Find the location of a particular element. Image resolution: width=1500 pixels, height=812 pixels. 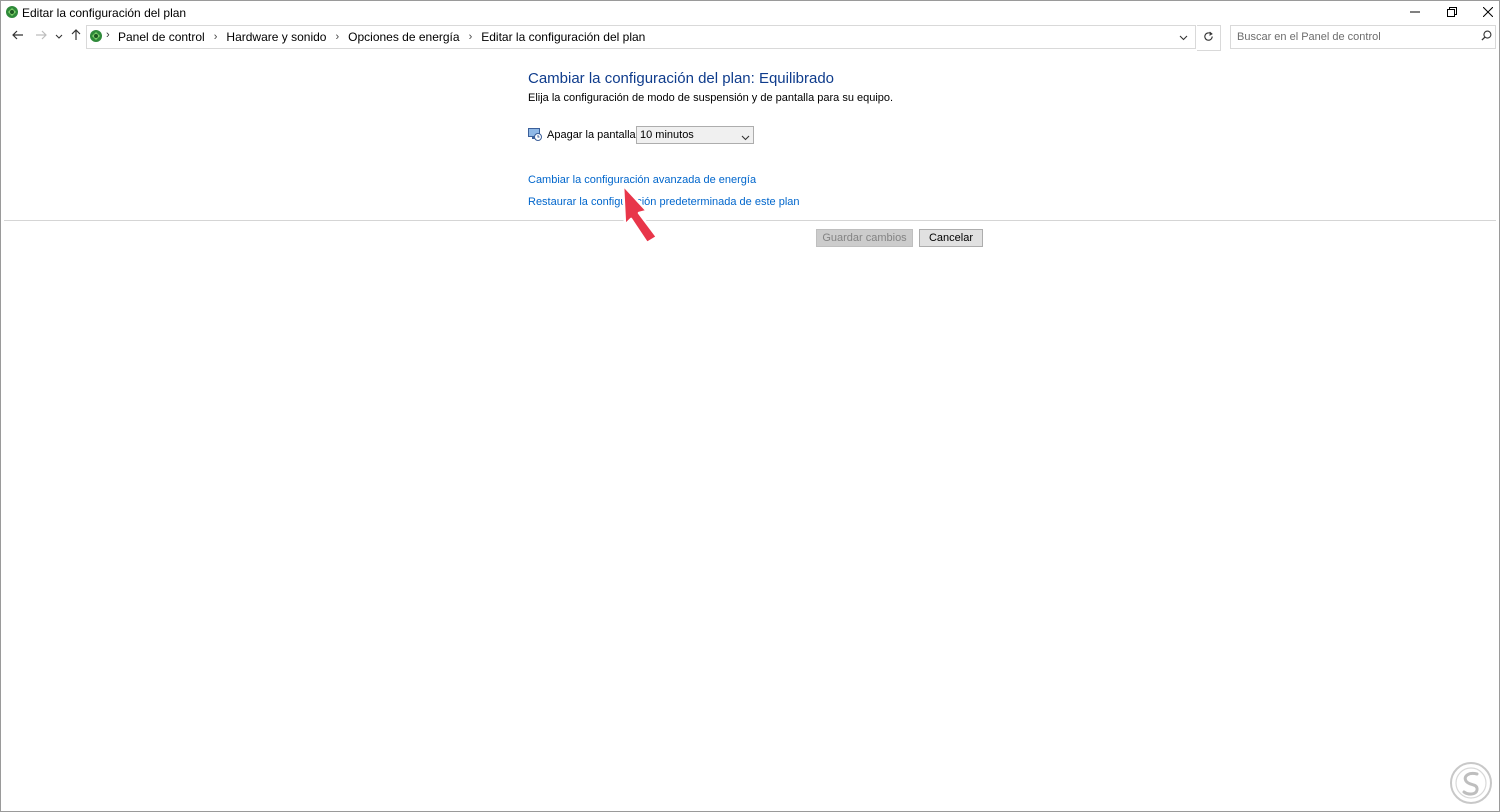

up-button is located at coordinates (76, 36).